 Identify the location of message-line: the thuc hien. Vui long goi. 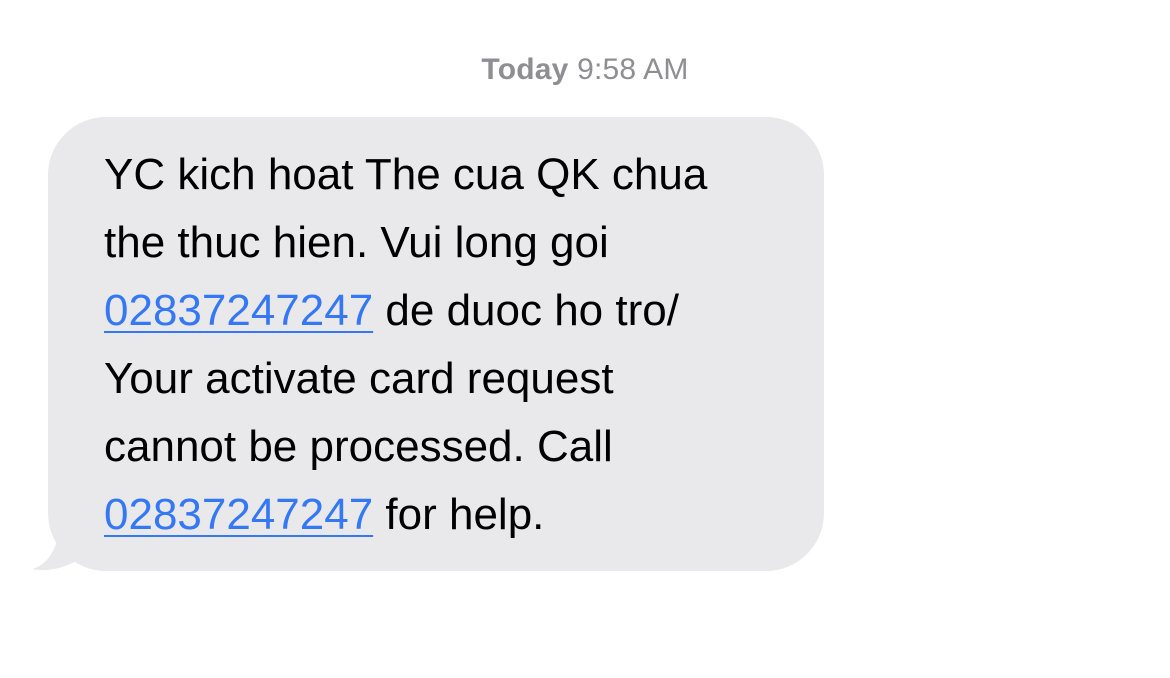
(356, 242).